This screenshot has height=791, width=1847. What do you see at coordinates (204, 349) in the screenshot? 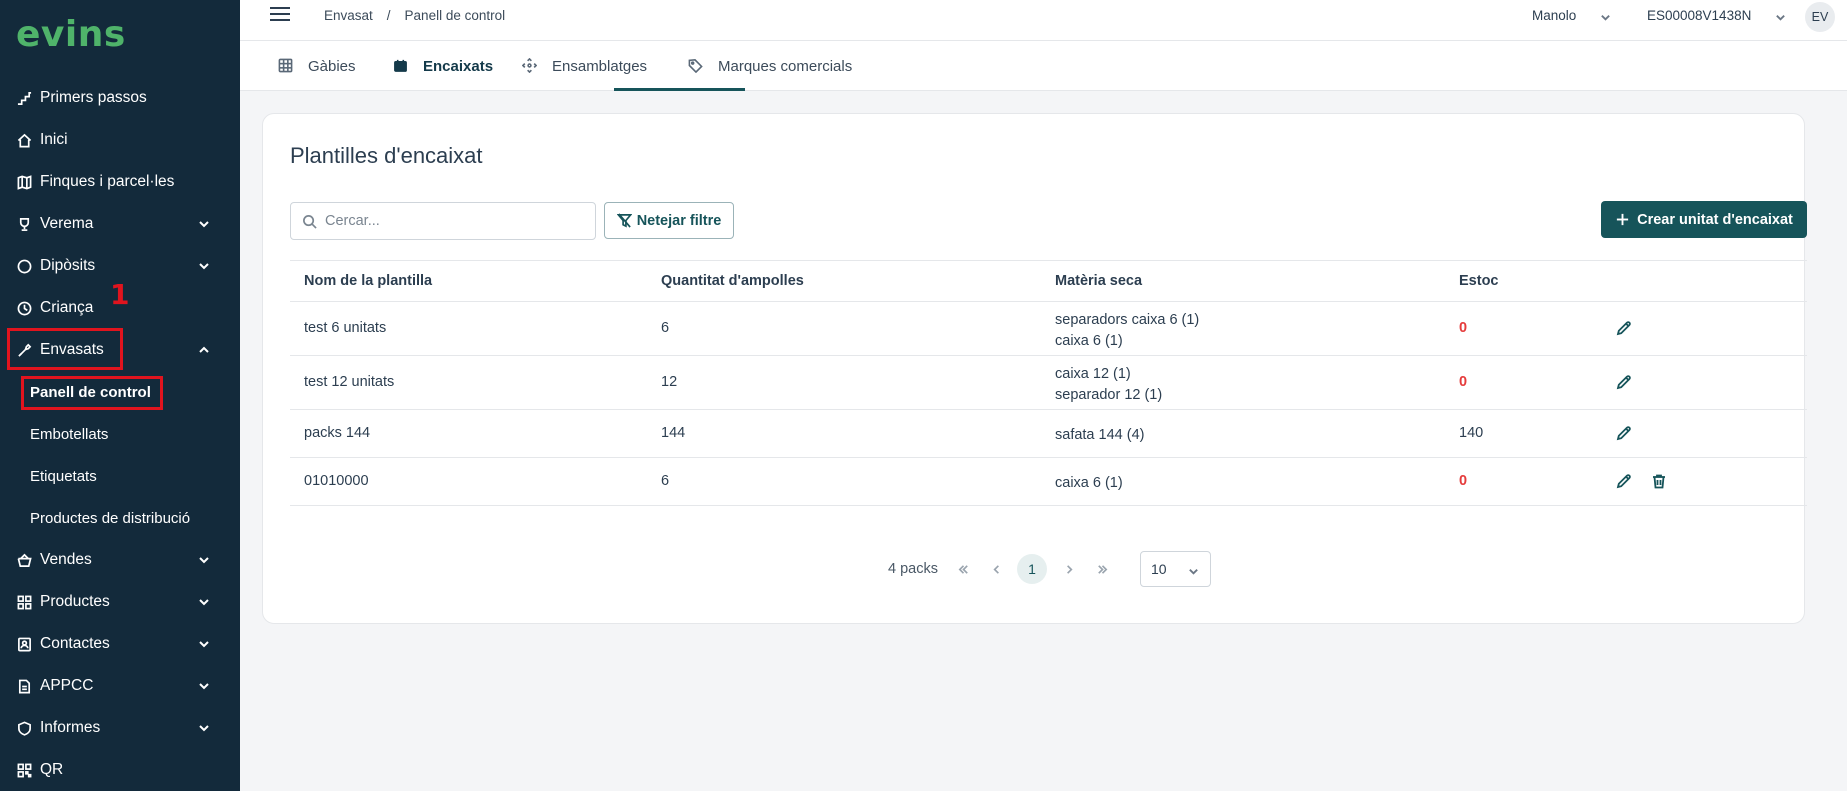
I see `chevron-up-icon` at bounding box center [204, 349].